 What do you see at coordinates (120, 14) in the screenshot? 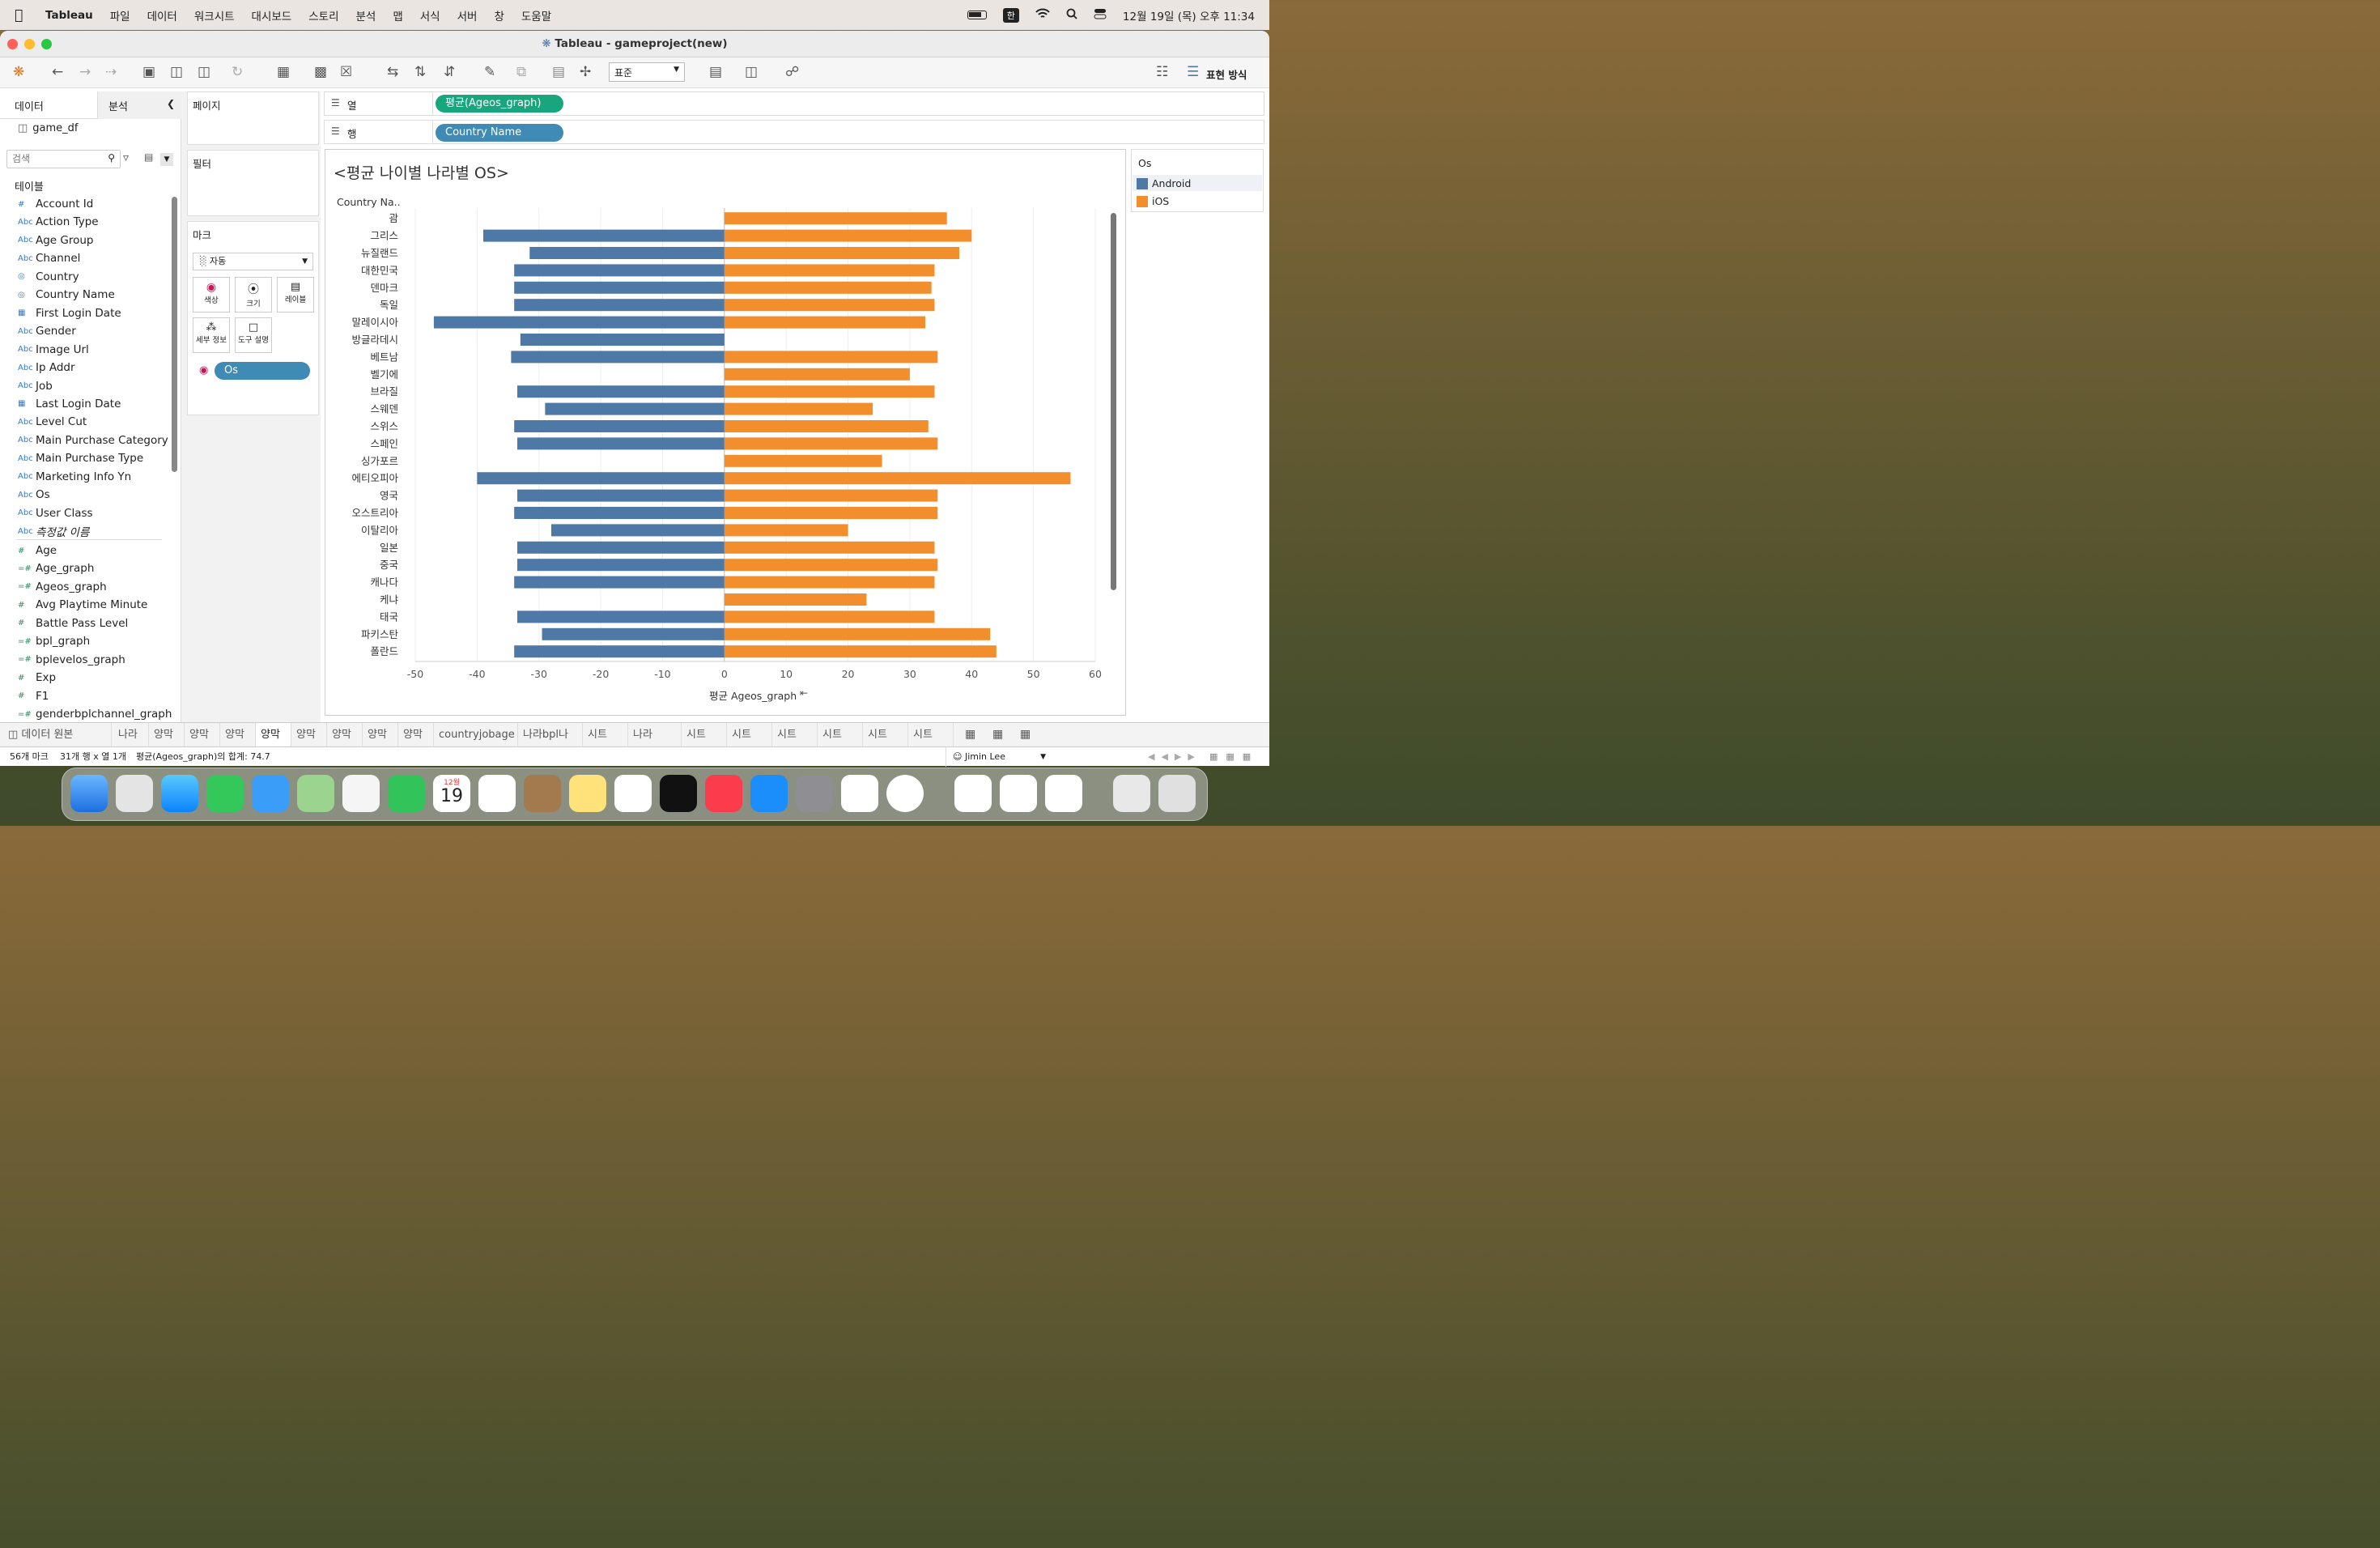
I see `menu-file: 파일` at bounding box center [120, 14].